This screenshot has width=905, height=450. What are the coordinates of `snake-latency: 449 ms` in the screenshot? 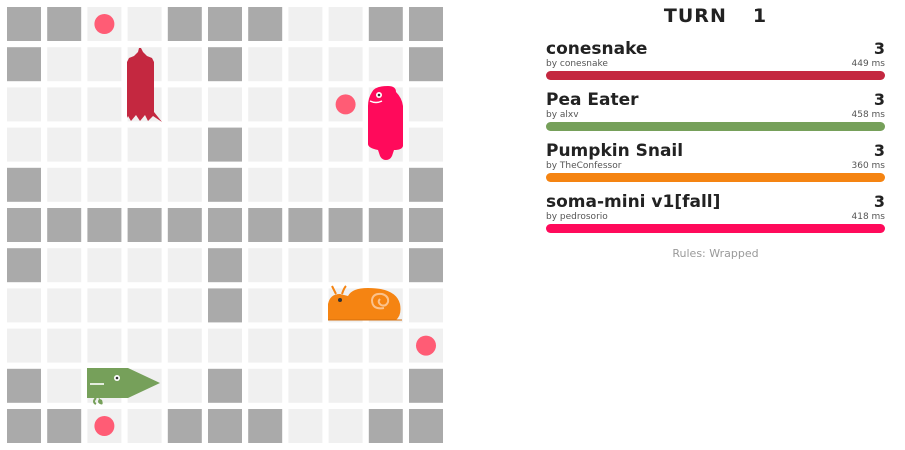 It's located at (868, 64).